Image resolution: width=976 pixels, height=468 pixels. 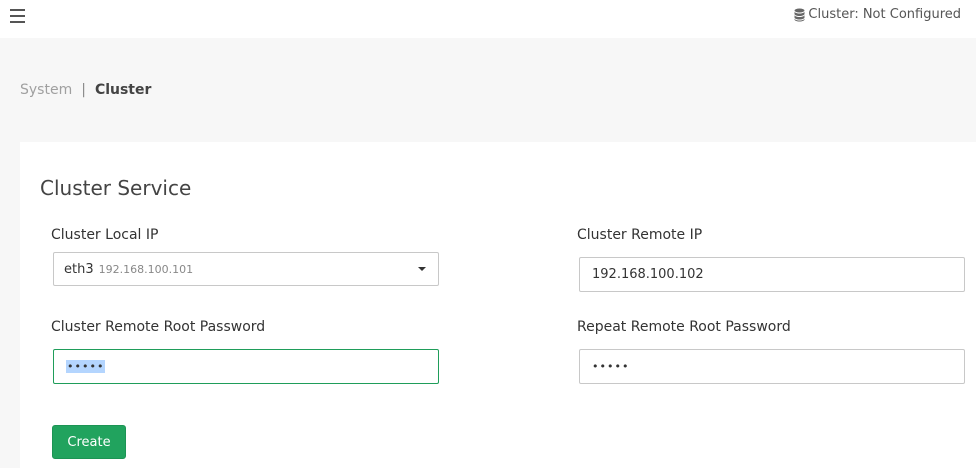 What do you see at coordinates (123, 90) in the screenshot?
I see `breadcrumb-current: Cluster` at bounding box center [123, 90].